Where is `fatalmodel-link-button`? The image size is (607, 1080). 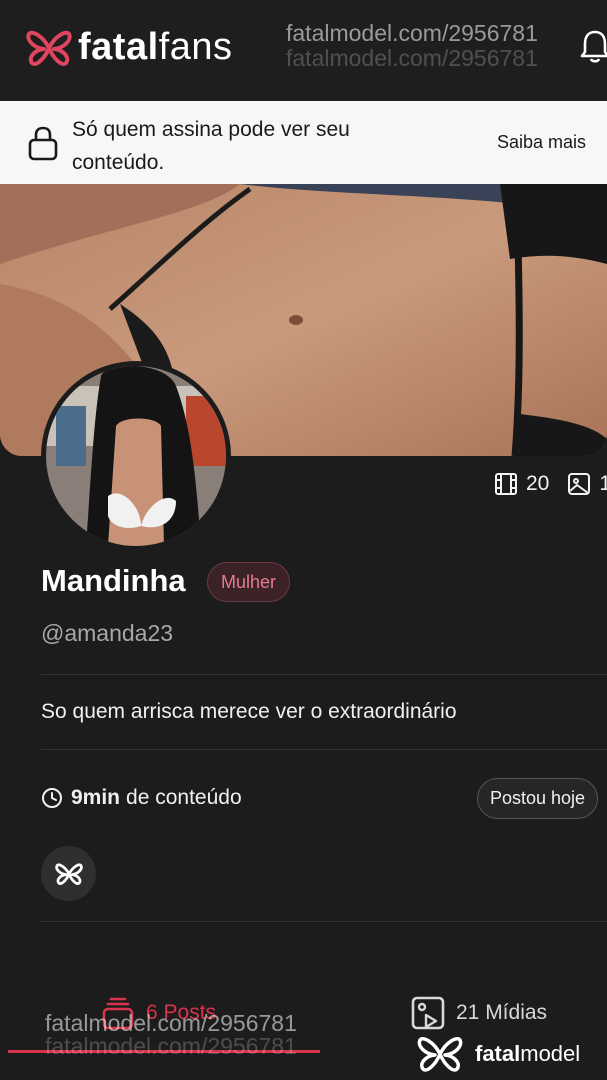
fatalmodel-link-button is located at coordinates (68, 873).